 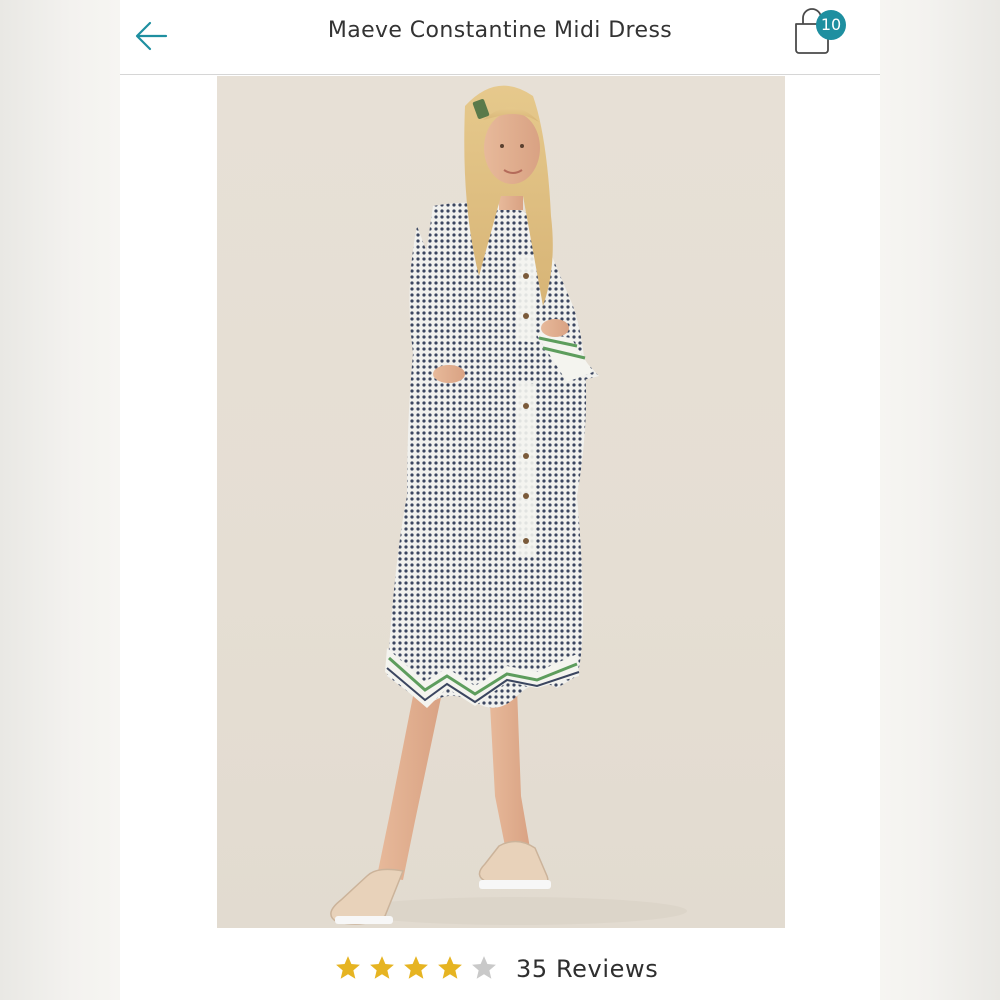 I want to click on header-bar: Maeve Constantine Midi Dress 10, so click(x=500, y=37).